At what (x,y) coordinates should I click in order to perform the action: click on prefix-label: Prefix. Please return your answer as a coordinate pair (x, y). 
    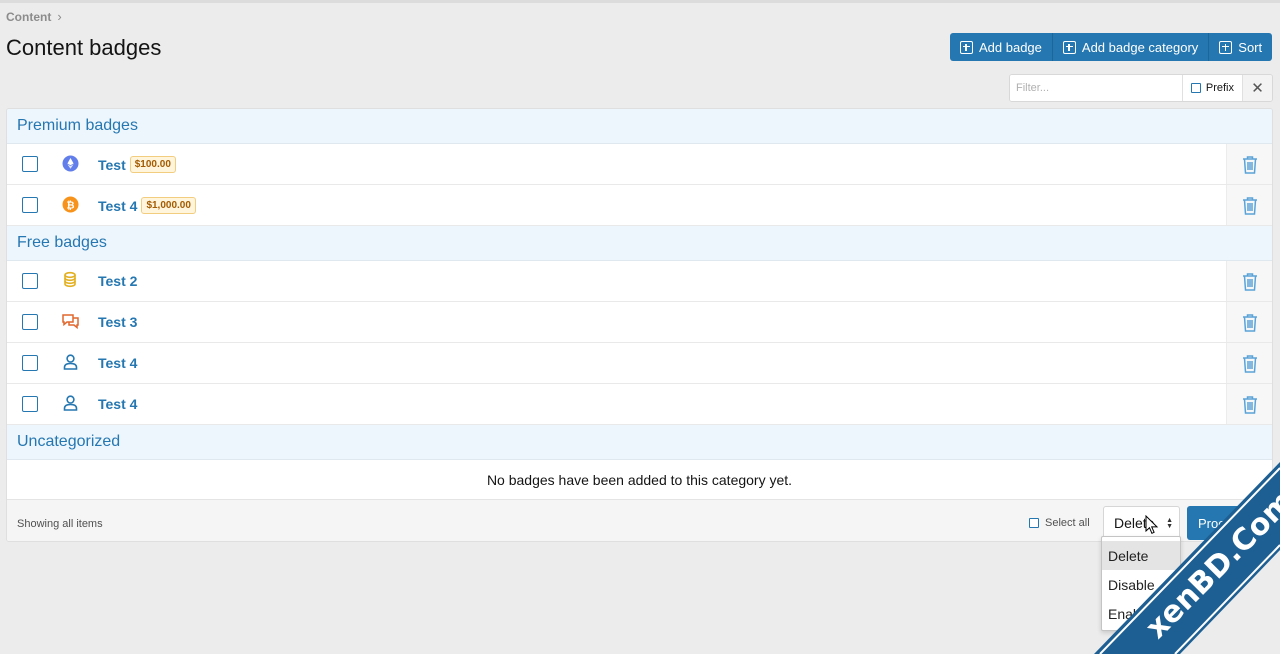
    Looking at the image, I should click on (1219, 88).